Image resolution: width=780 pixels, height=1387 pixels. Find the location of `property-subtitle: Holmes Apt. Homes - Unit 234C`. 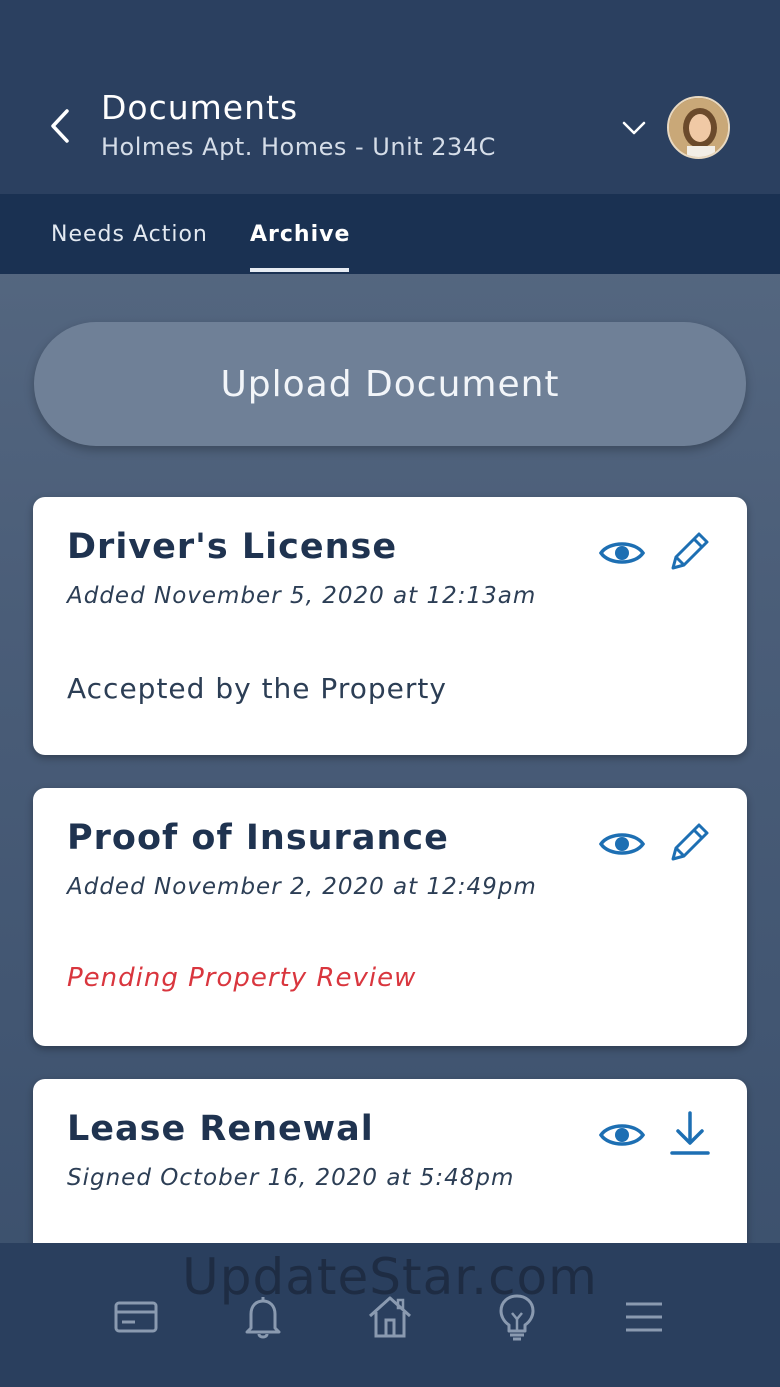

property-subtitle: Holmes Apt. Homes - Unit 234C is located at coordinates (298, 147).